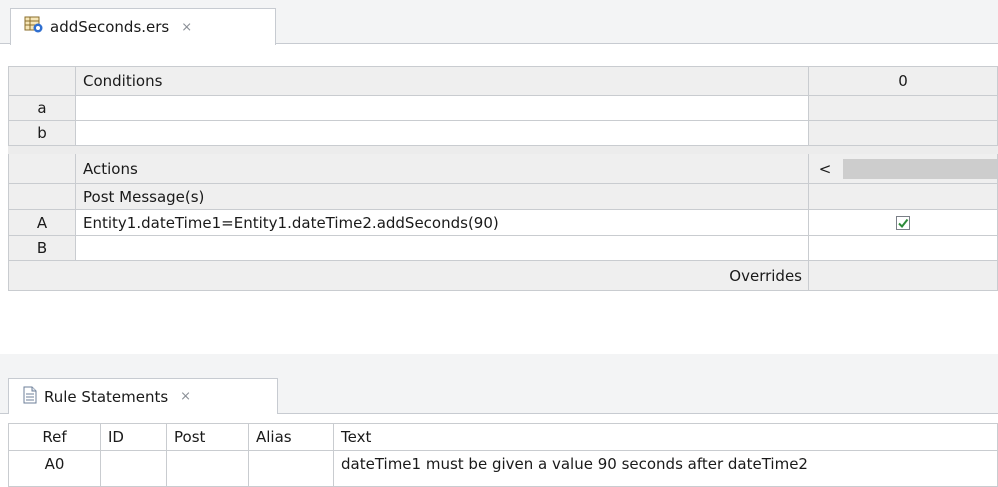 This screenshot has width=998, height=487. I want to click on post-message-cell, so click(903, 197).